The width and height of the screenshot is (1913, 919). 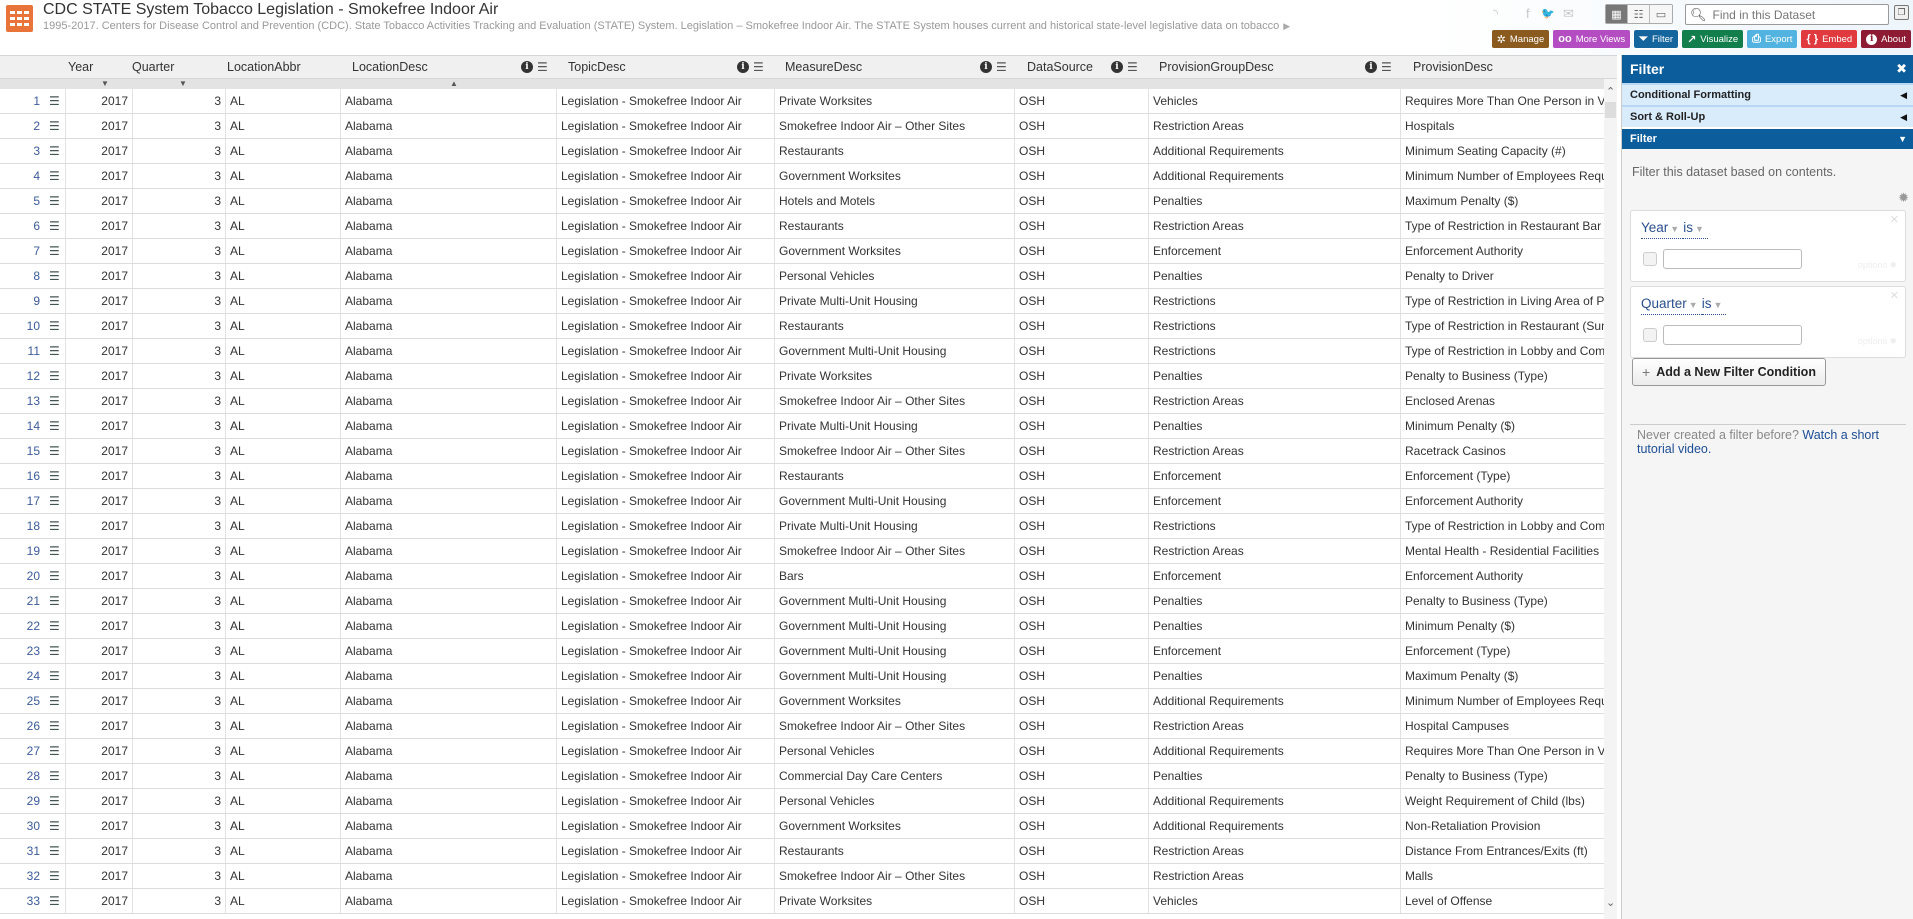 What do you see at coordinates (1886, 39) in the screenshot?
I see `about-button: i About` at bounding box center [1886, 39].